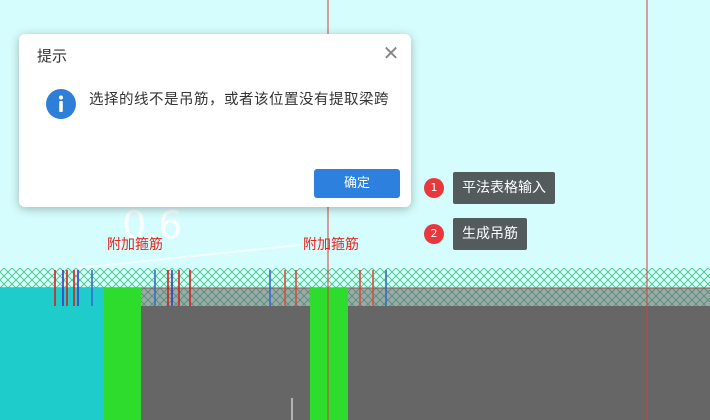 The width and height of the screenshot is (710, 420). I want to click on dialog-title: 提示, so click(52, 56).